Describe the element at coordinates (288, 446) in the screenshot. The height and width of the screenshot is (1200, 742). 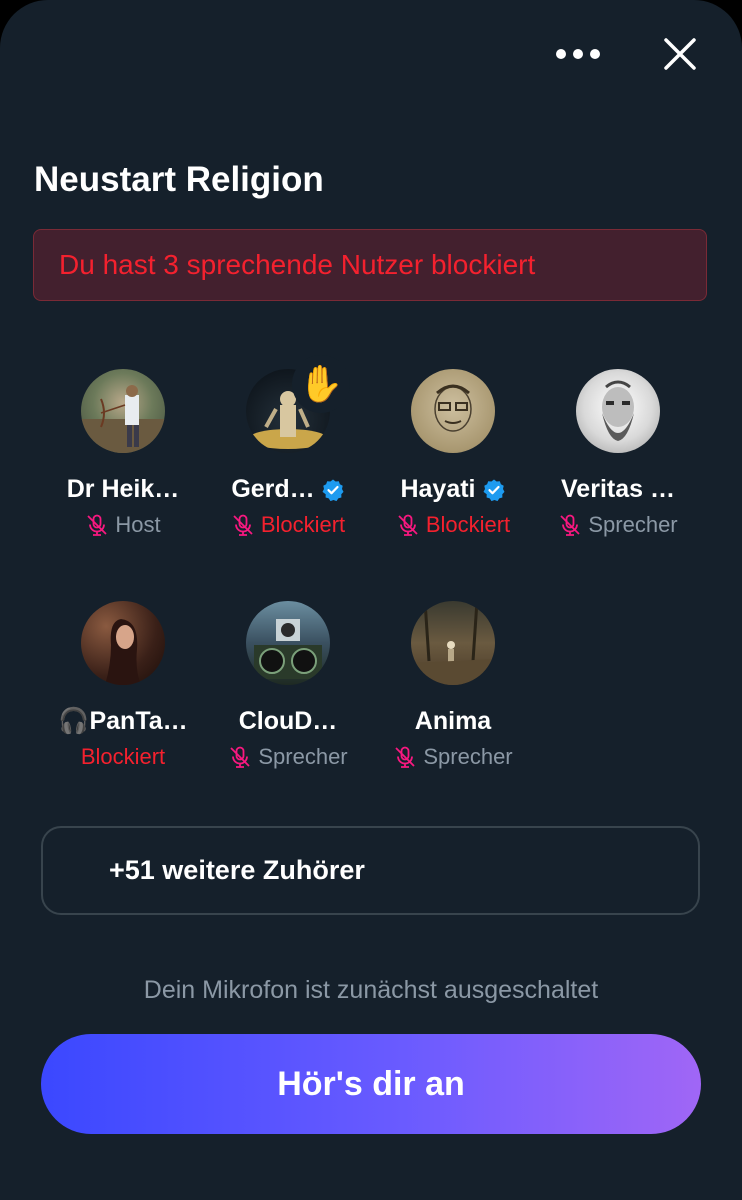
I see `participant-2: ✋ Gerd… Blockiert` at that location.